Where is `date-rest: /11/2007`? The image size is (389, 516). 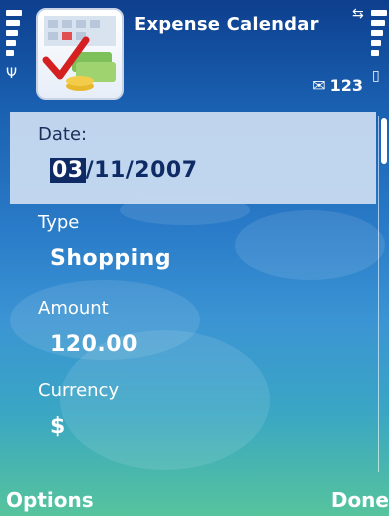 date-rest: /11/2007 is located at coordinates (141, 170).